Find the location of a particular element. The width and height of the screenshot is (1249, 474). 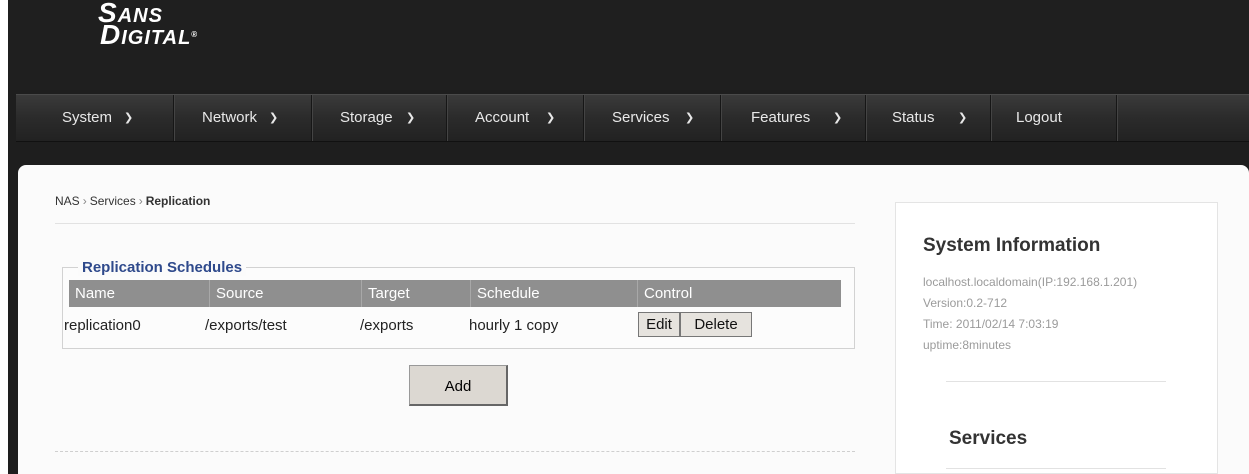

nav-item-label: Network is located at coordinates (230, 117).